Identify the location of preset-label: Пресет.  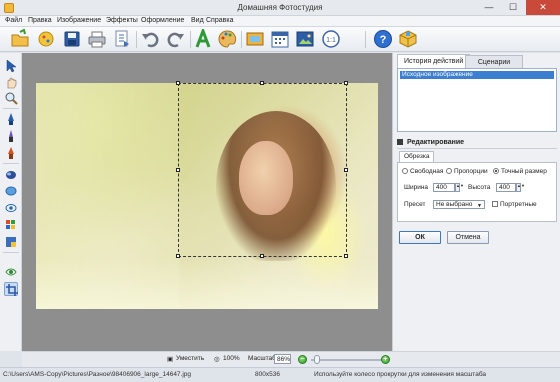
(415, 204).